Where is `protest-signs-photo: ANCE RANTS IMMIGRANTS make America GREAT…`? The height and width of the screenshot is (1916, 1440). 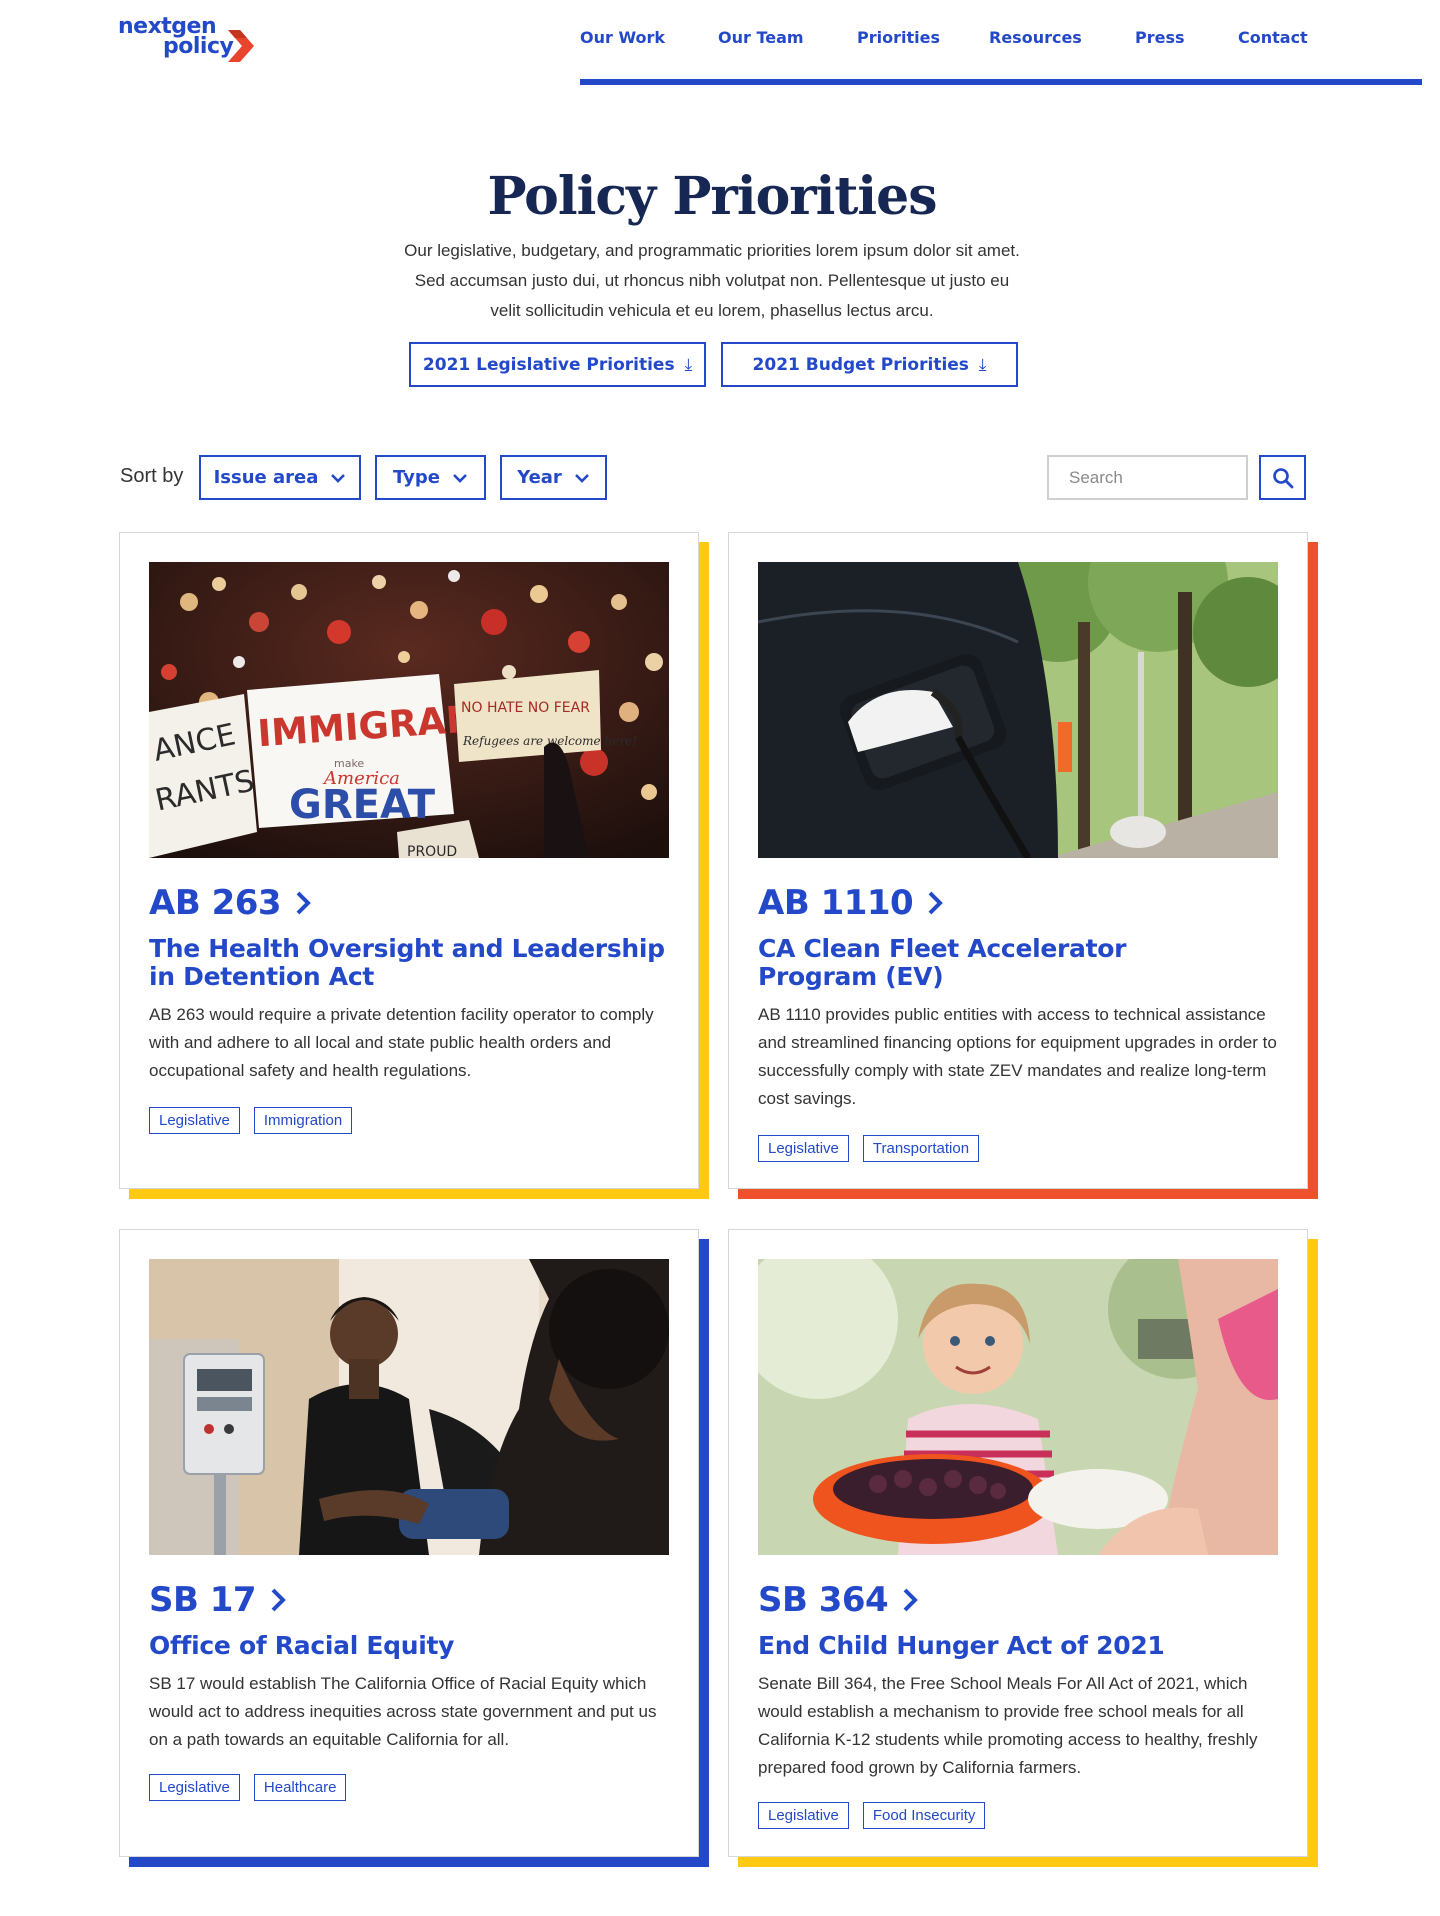 protest-signs-photo: ANCE RANTS IMMIGRANTS make America GREAT… is located at coordinates (409, 710).